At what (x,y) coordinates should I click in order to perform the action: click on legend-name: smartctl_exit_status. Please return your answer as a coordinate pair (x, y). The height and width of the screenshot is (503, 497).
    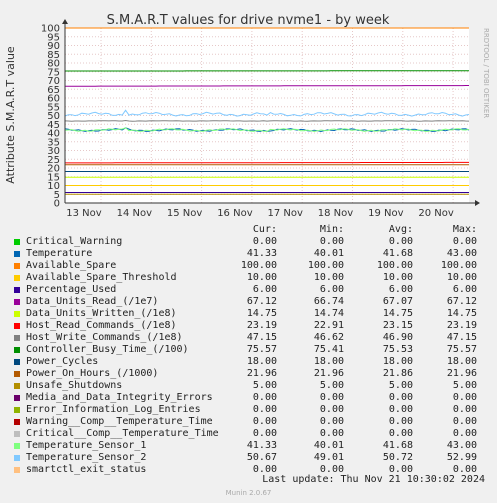
    Looking at the image, I should click on (86, 469).